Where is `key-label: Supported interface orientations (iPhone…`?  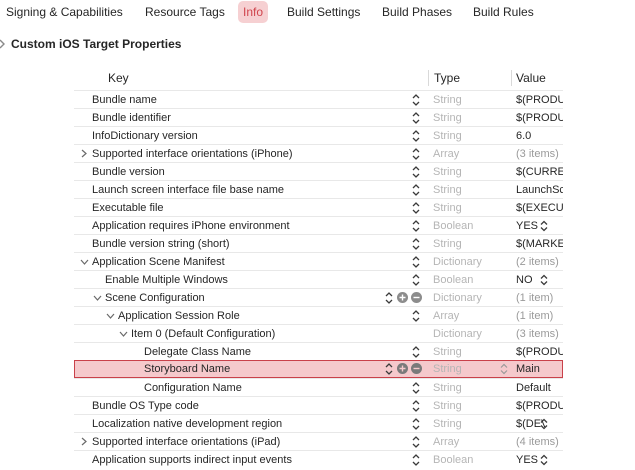 key-label: Supported interface orientations (iPhone… is located at coordinates (192, 154).